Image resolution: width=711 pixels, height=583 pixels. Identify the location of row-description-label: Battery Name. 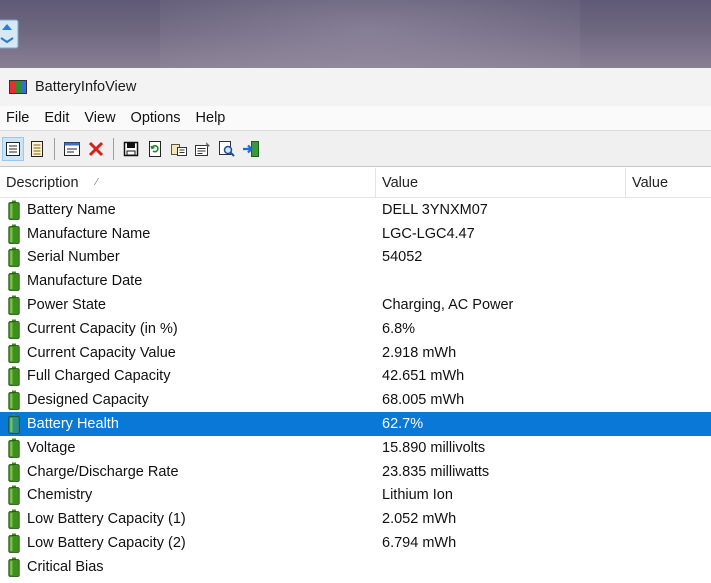
(71, 209).